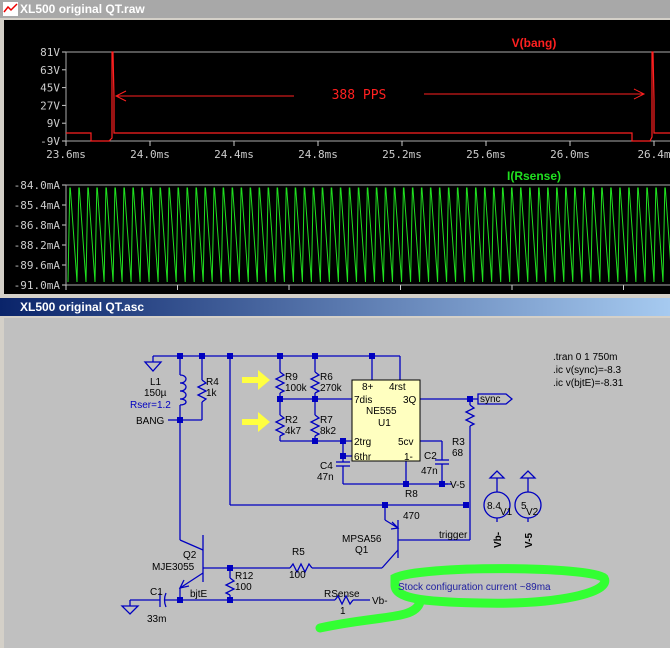 The image size is (670, 648). I want to click on label-r6v: 270k, so click(331, 388).